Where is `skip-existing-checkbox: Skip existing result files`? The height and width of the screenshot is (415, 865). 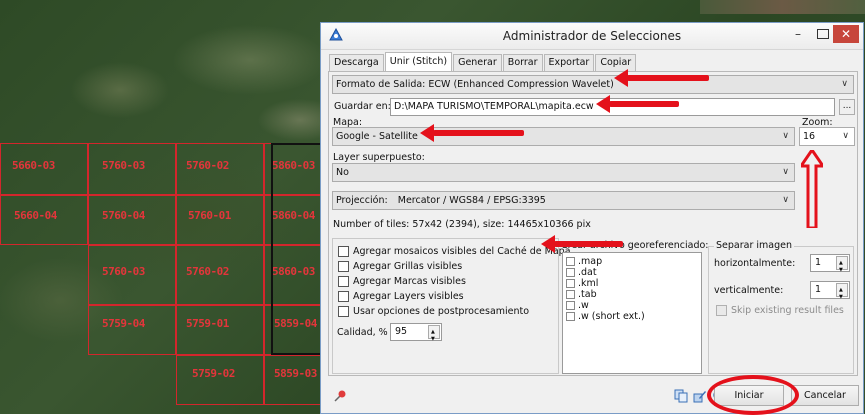 skip-existing-checkbox: Skip existing result files is located at coordinates (780, 310).